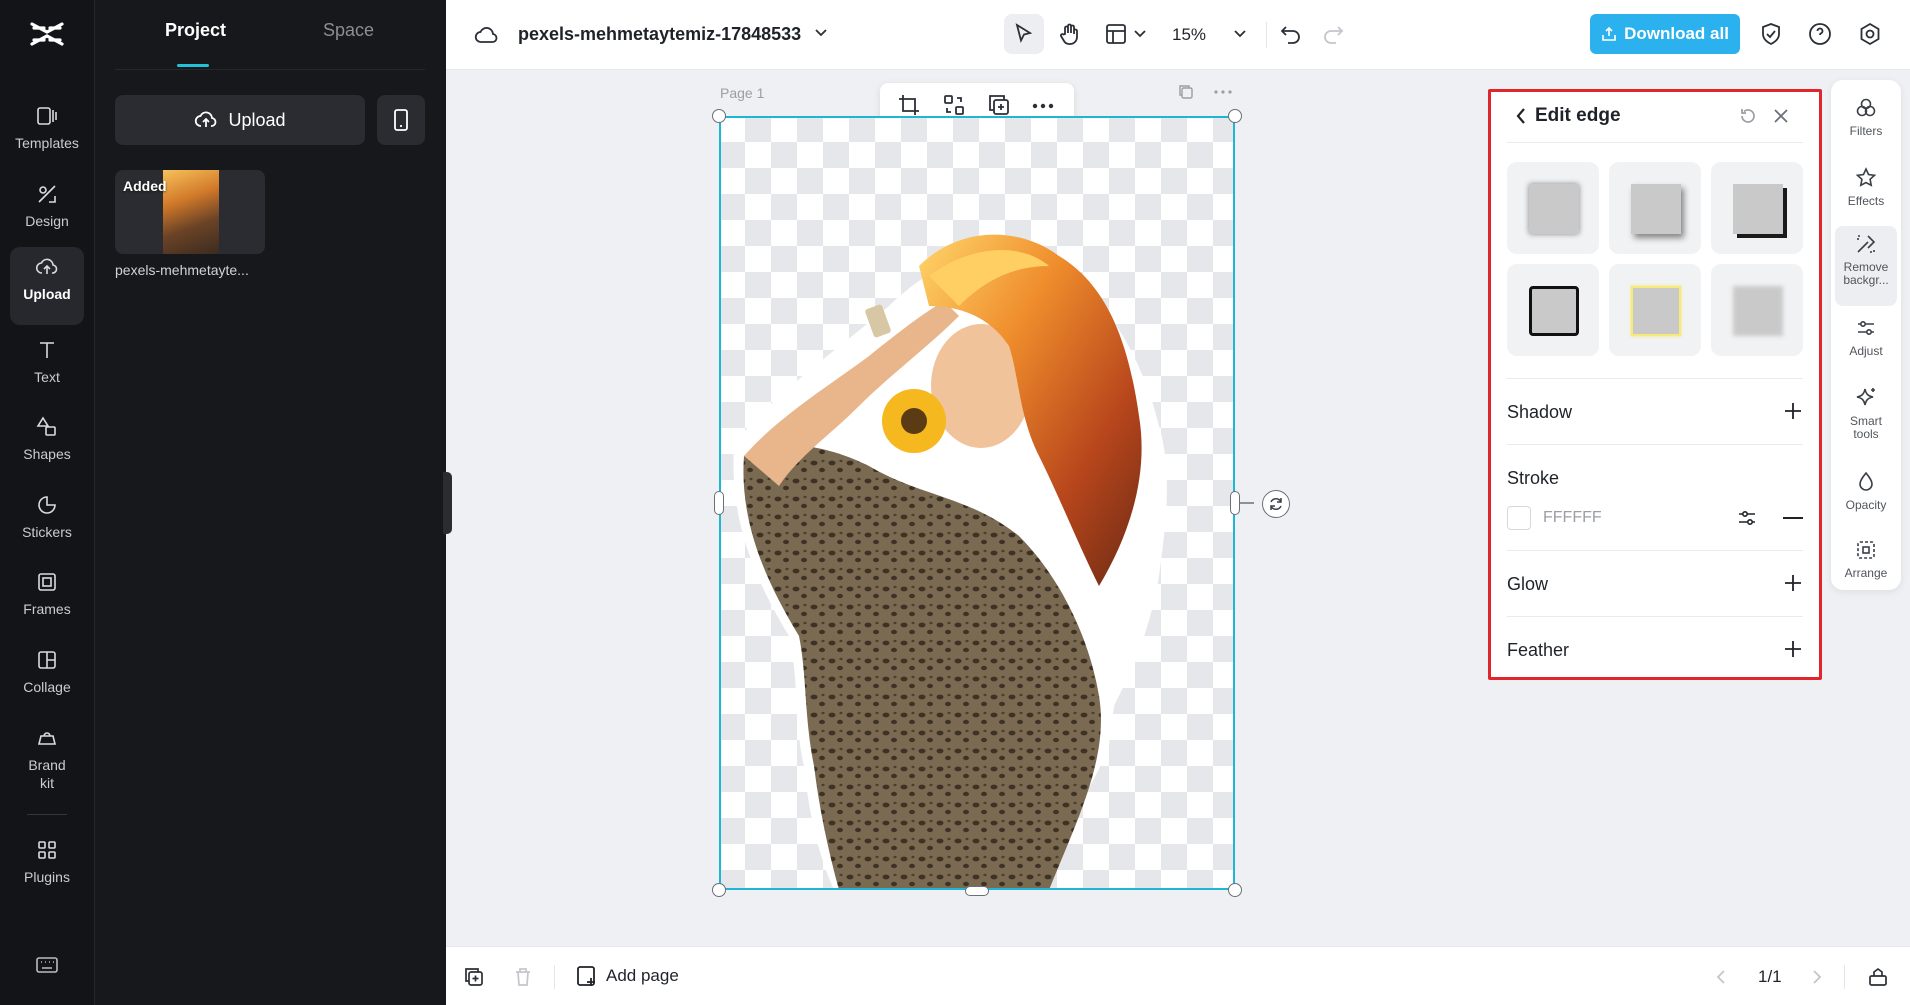  Describe the element at coordinates (1140, 34) in the screenshot. I see `layout-chevron-icon` at that location.